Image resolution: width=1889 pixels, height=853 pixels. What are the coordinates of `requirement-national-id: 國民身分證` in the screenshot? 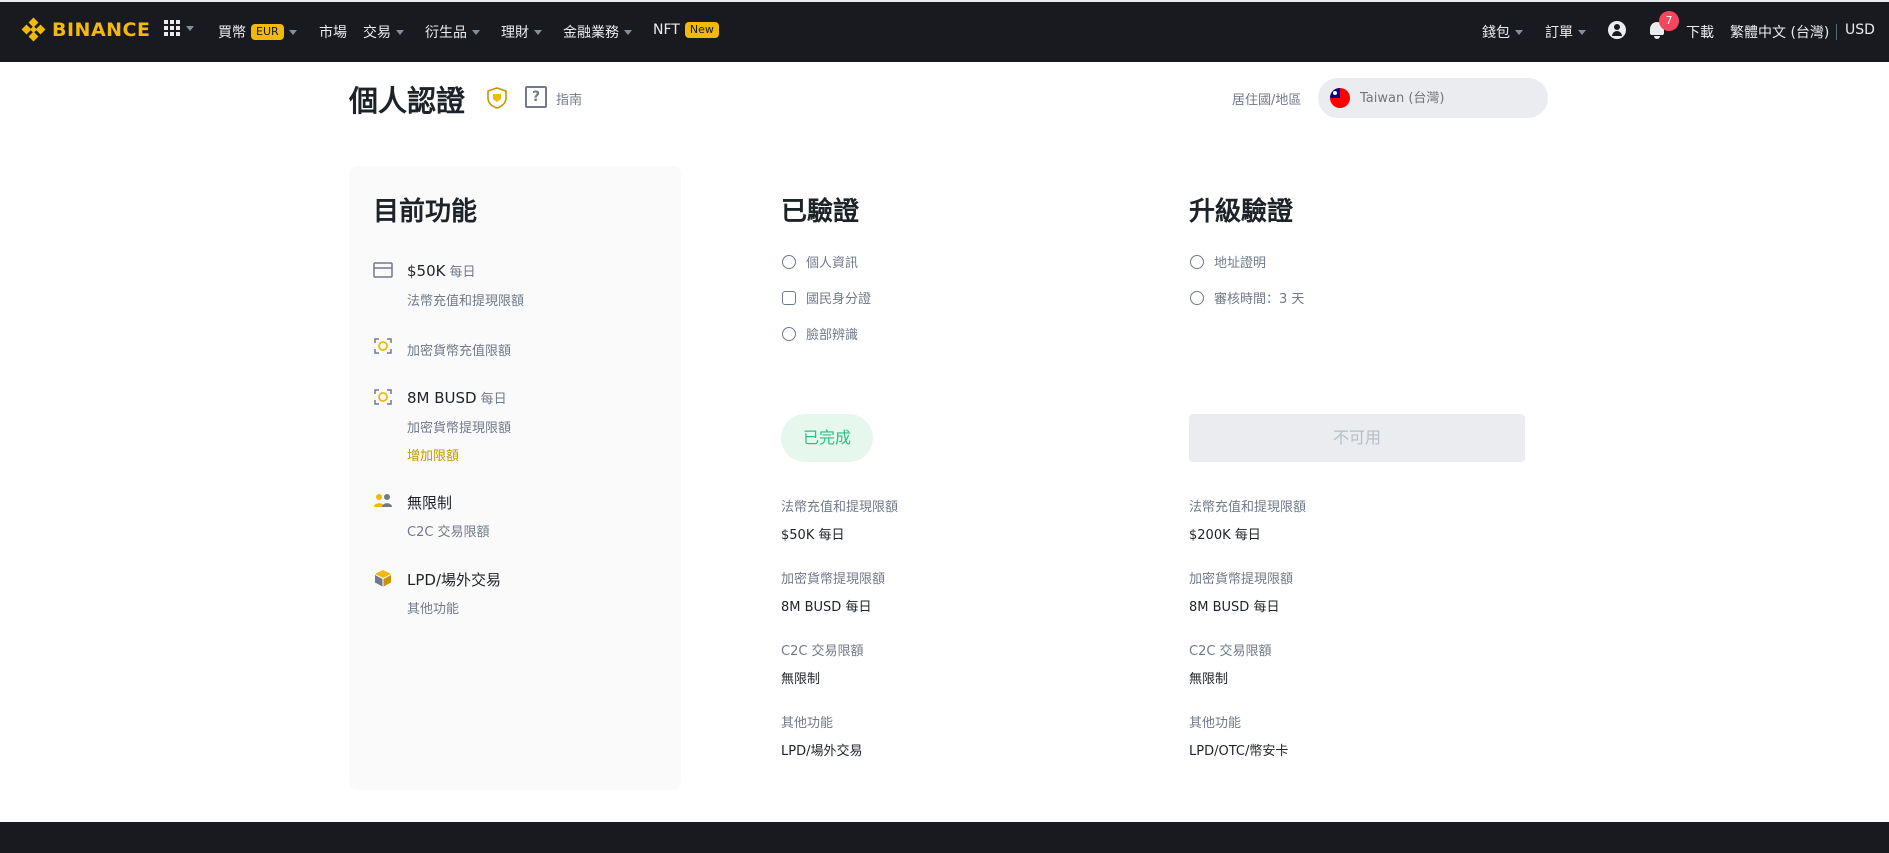 It's located at (826, 297).